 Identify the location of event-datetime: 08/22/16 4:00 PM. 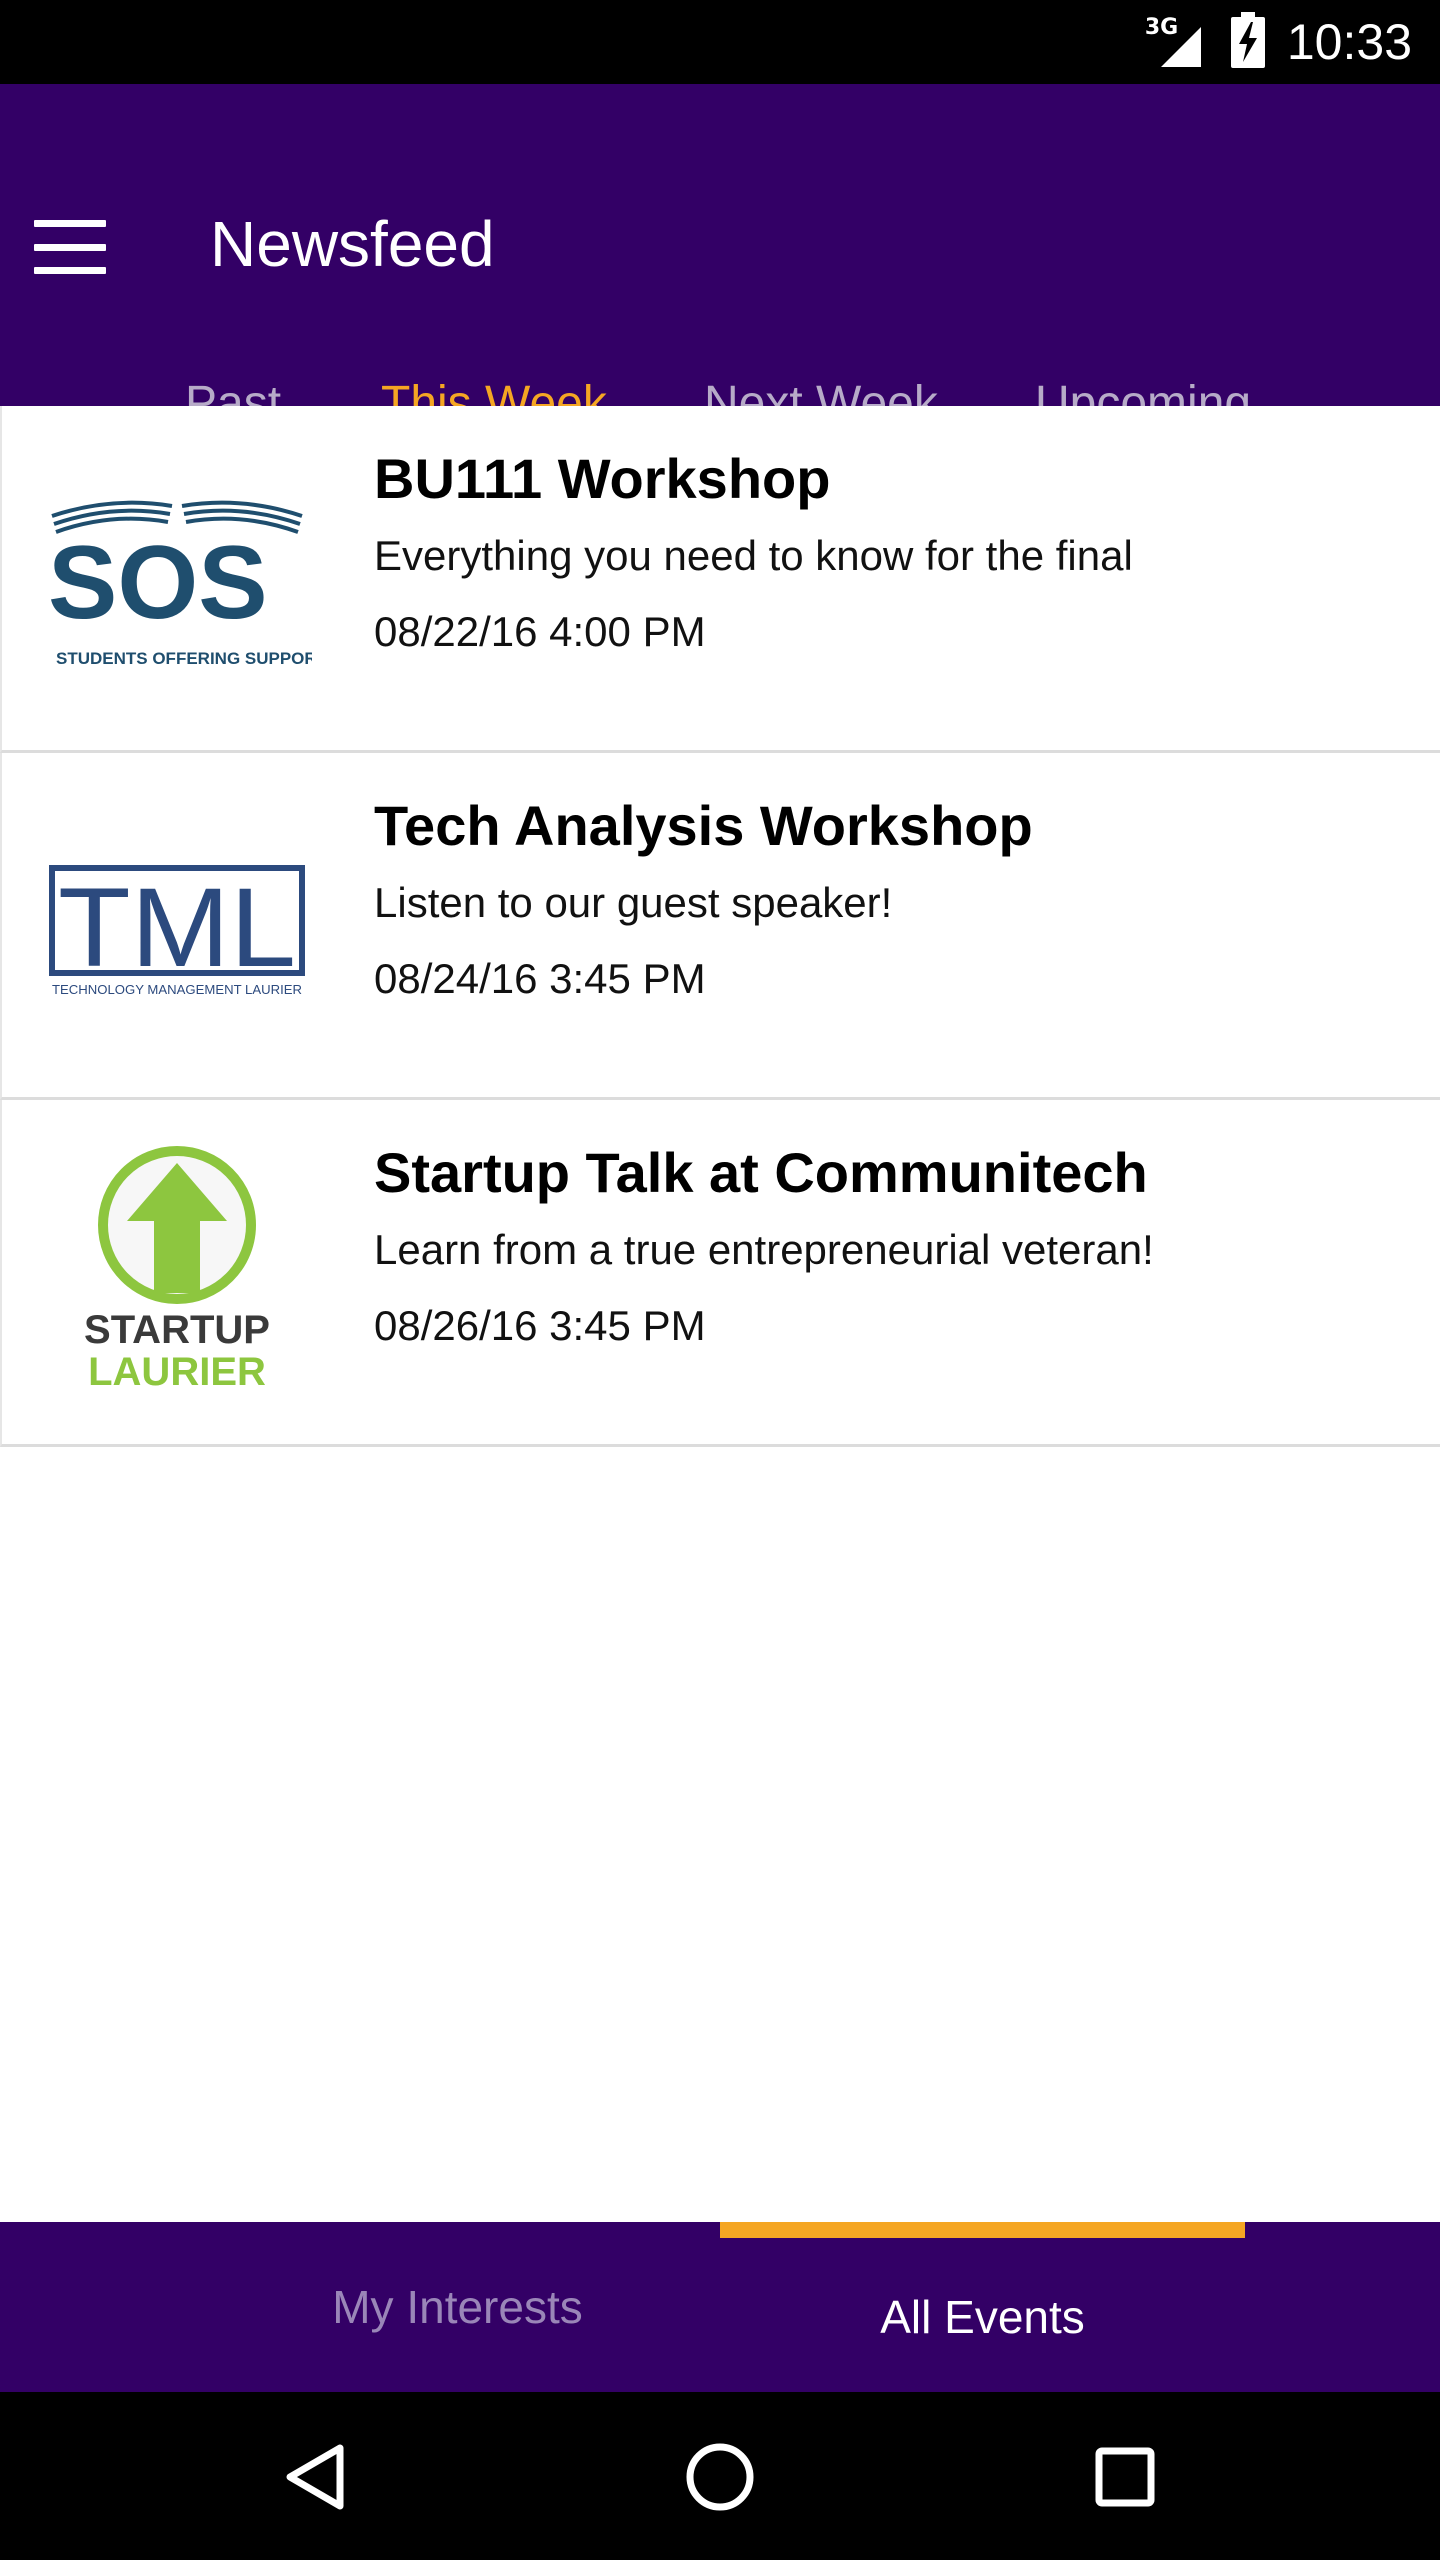
(540, 631).